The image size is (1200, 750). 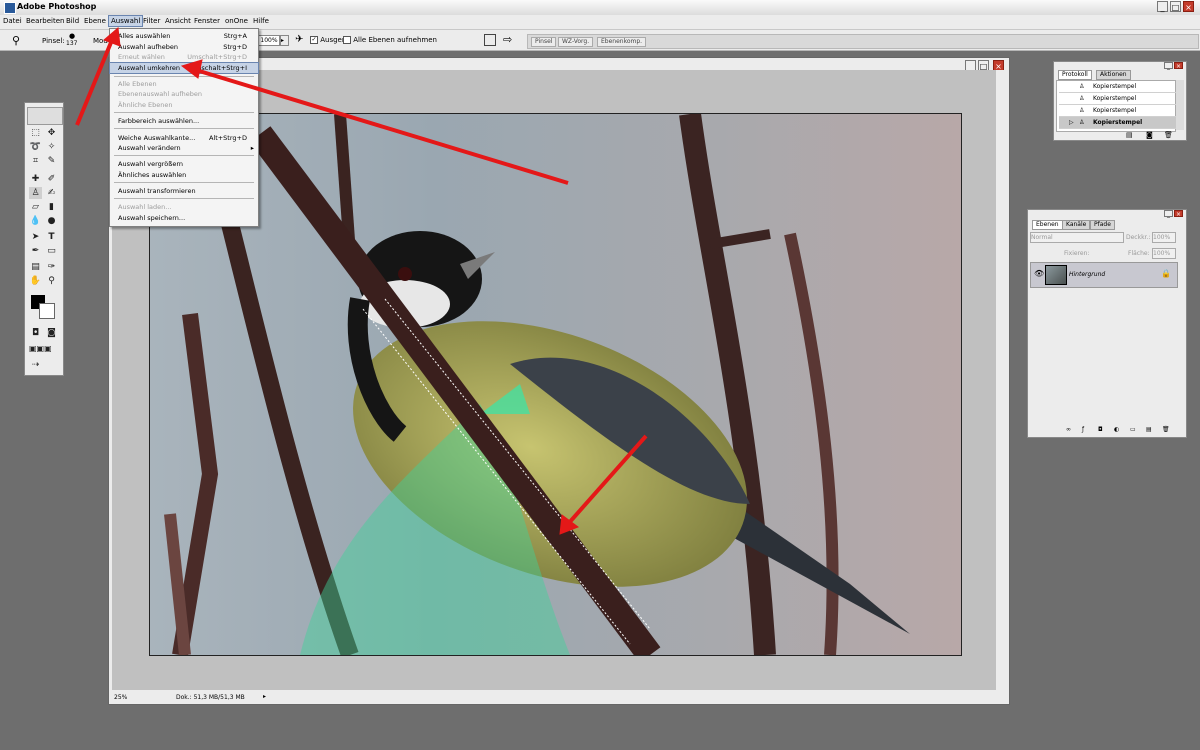 What do you see at coordinates (72, 21) in the screenshot?
I see `menu-bild: Bild` at bounding box center [72, 21].